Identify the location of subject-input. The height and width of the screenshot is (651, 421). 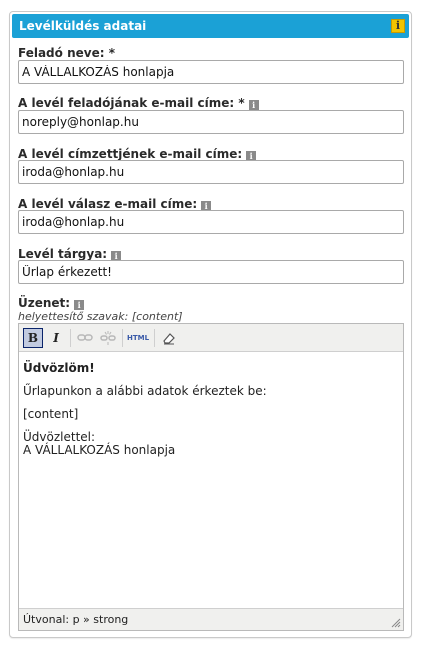
(211, 272).